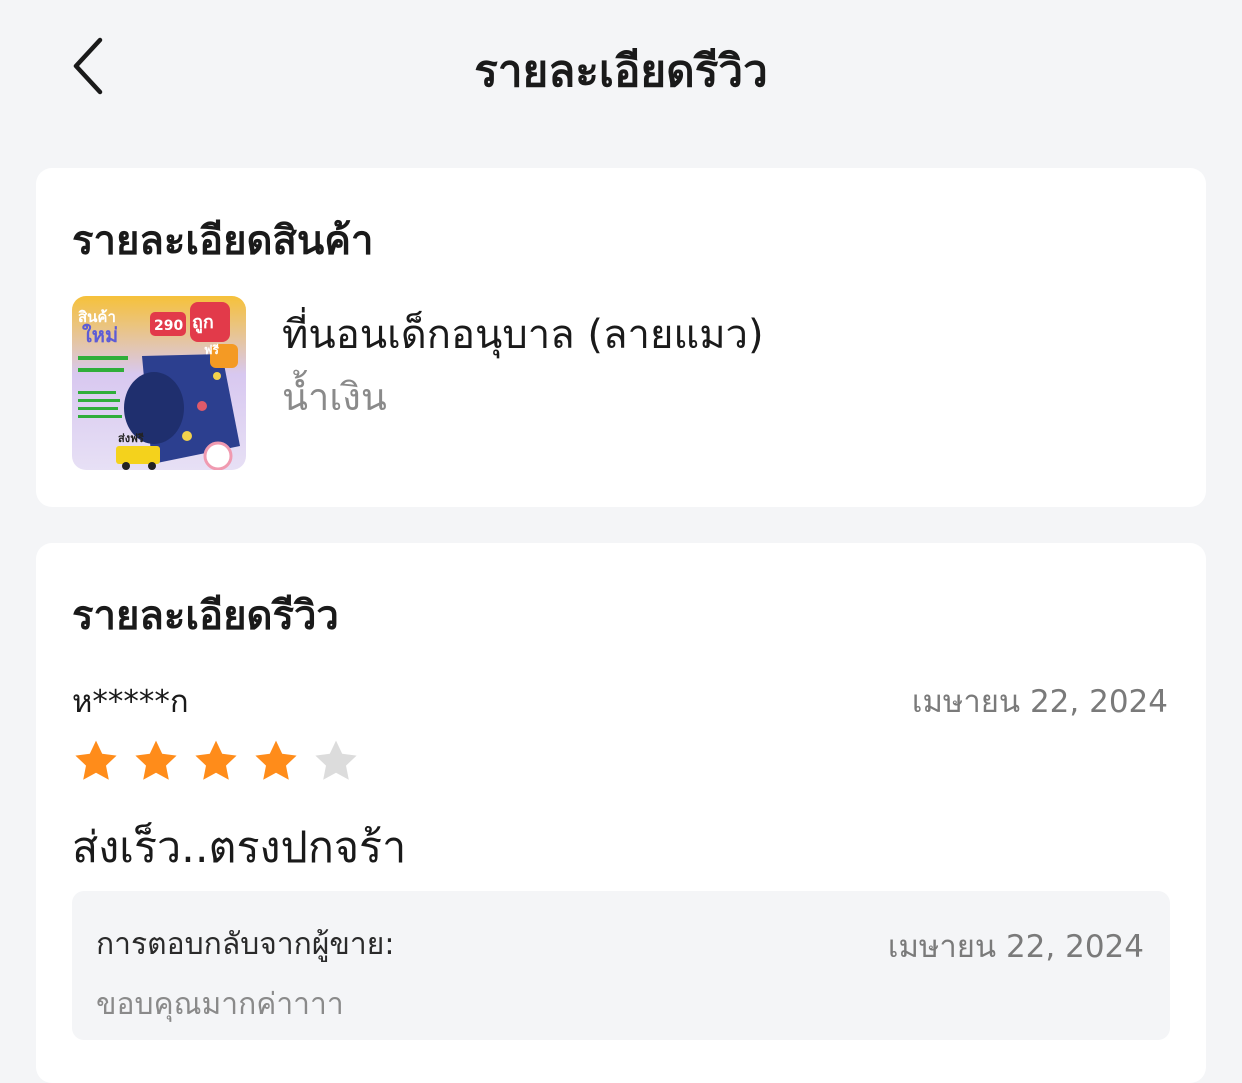  I want to click on star-rating, so click(216, 761).